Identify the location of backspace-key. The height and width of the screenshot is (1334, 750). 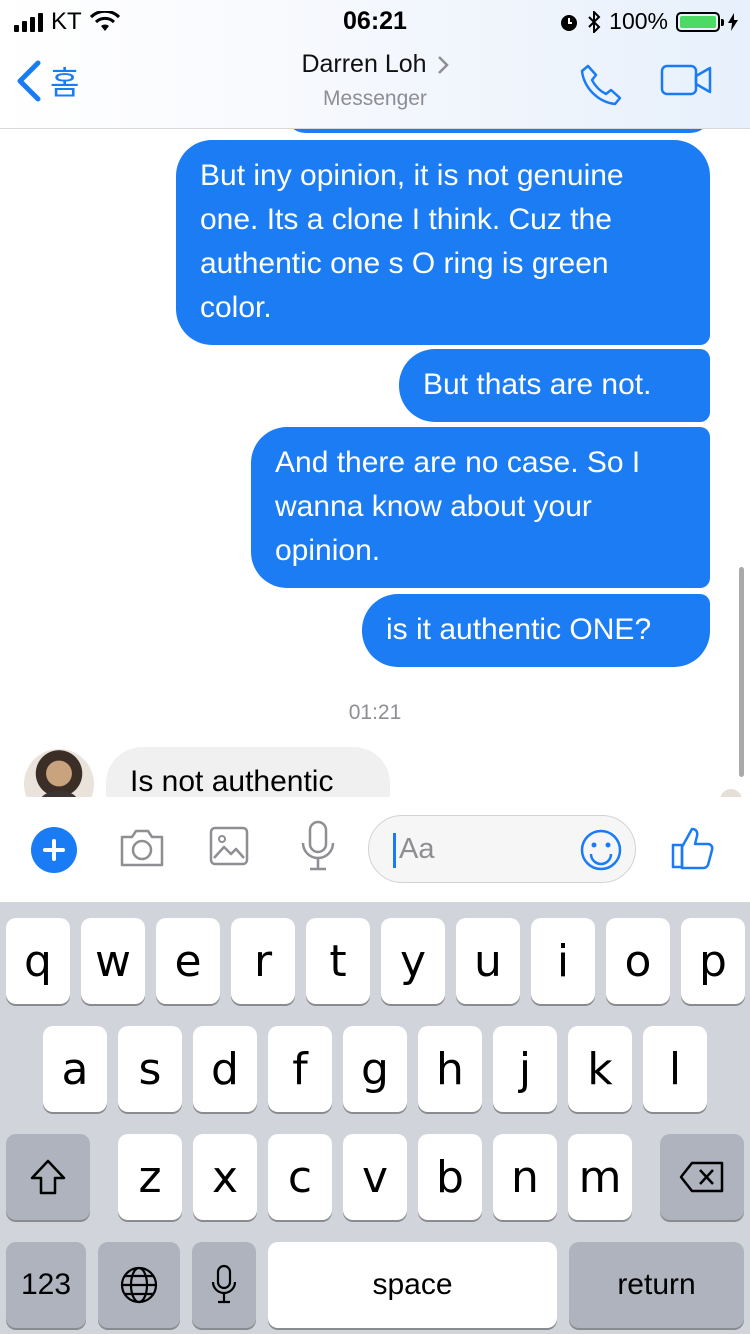
(702, 1177).